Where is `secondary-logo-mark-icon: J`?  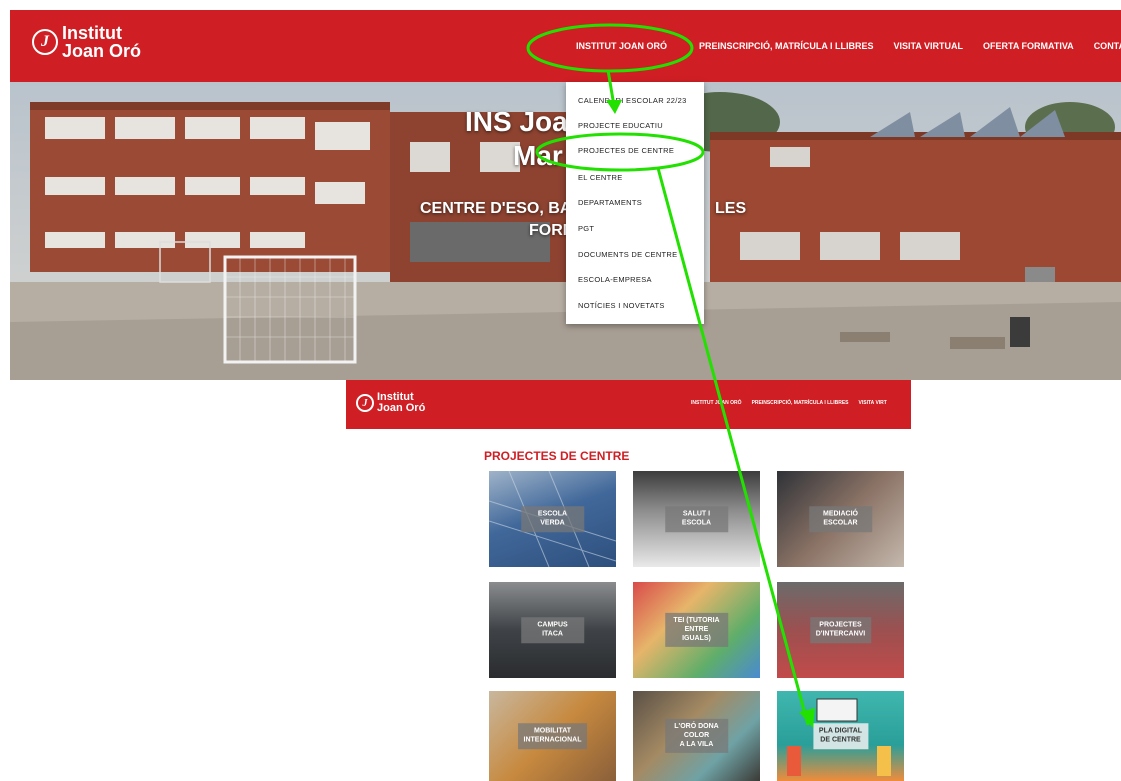 secondary-logo-mark-icon: J is located at coordinates (365, 403).